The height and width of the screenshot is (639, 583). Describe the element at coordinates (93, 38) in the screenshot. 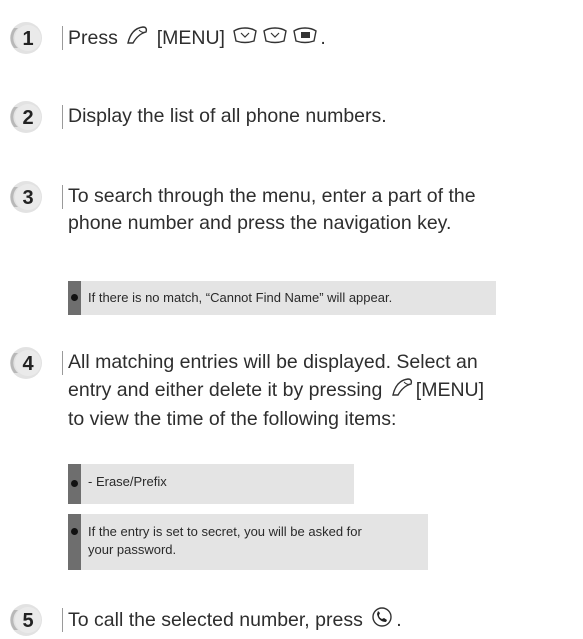

I see `step-label: Press` at that location.